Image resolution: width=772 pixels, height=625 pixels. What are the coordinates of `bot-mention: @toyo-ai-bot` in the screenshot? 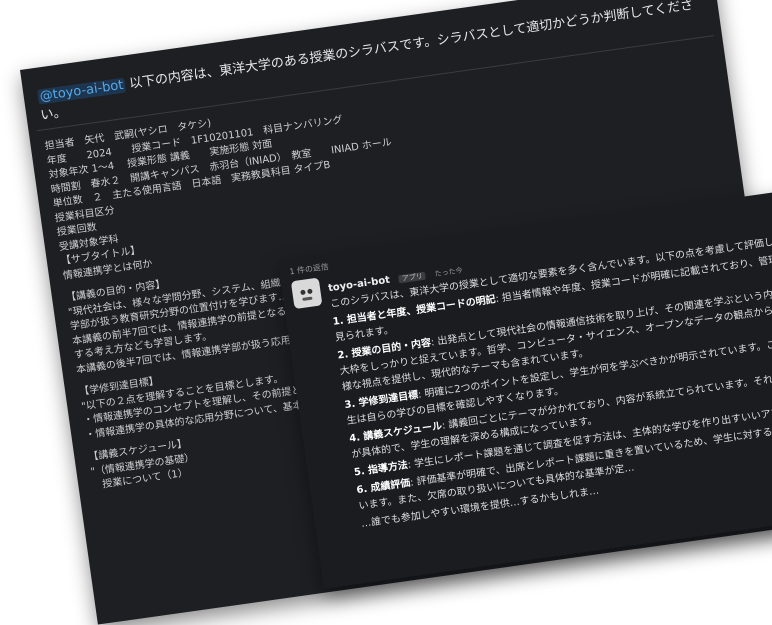 It's located at (81, 91).